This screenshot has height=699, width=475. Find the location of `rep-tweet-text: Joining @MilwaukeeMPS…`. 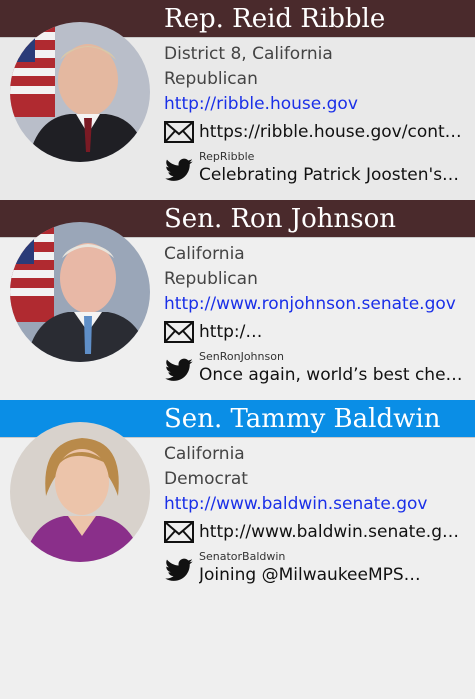

rep-tweet-text: Joining @MilwaukeeMPS… is located at coordinates (310, 575).